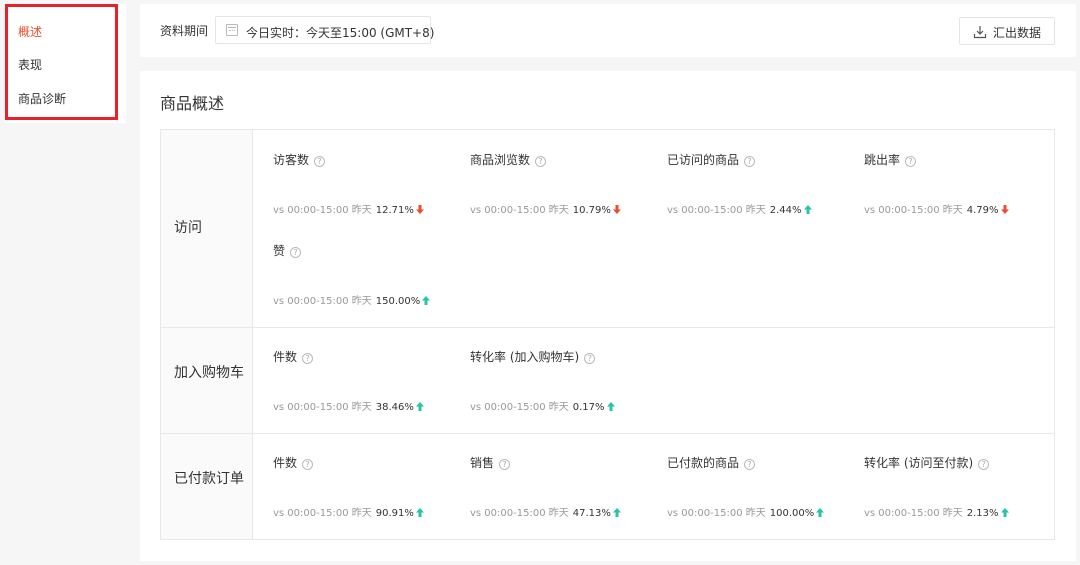  I want to click on metric-pct: 4.79%, so click(982, 210).